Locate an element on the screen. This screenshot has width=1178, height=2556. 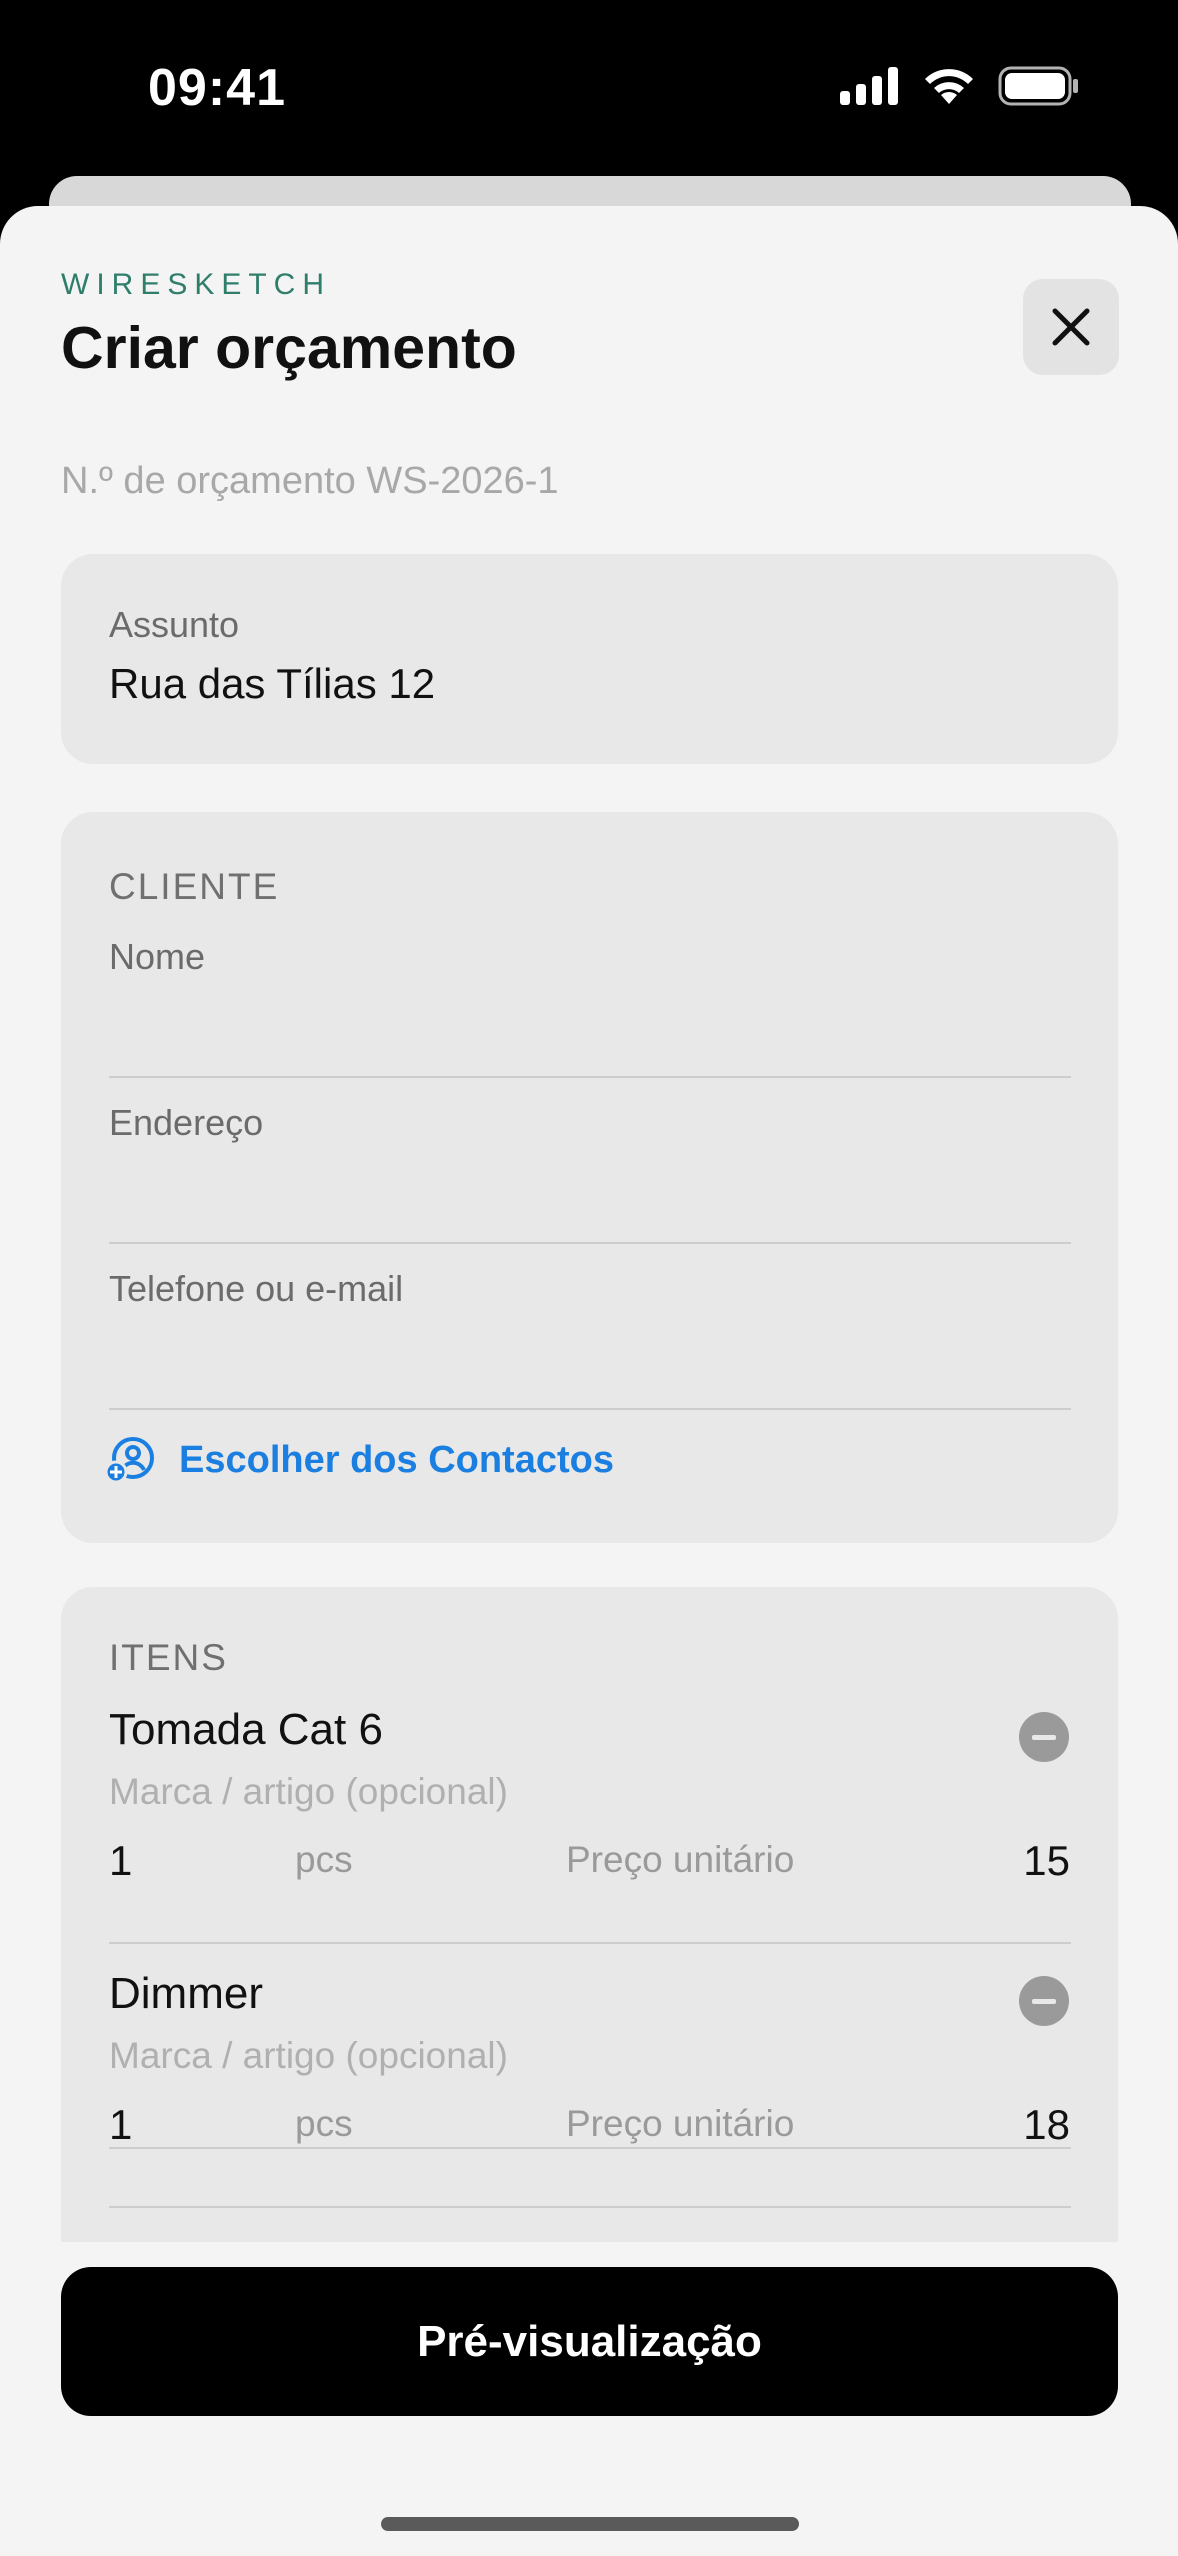
close-icon is located at coordinates (1071, 327).